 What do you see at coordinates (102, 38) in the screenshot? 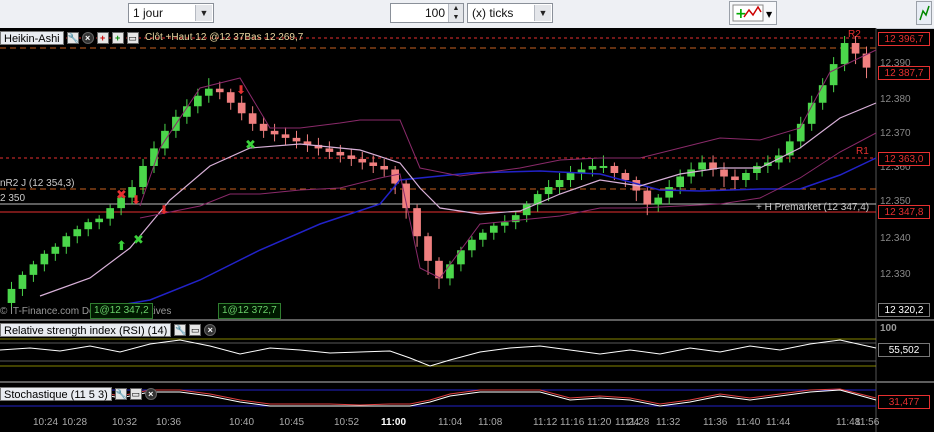
I see `add-red-icon: +` at bounding box center [102, 38].